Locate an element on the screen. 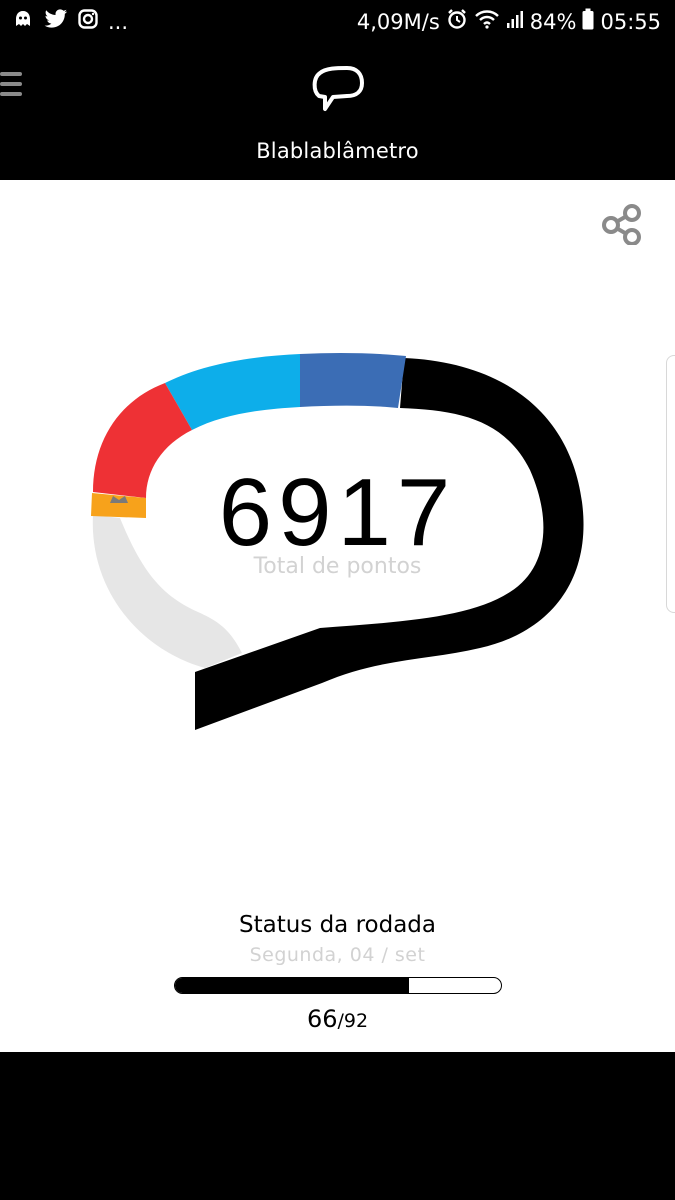 The height and width of the screenshot is (1200, 675). clock-text: 05:55 is located at coordinates (630, 21).